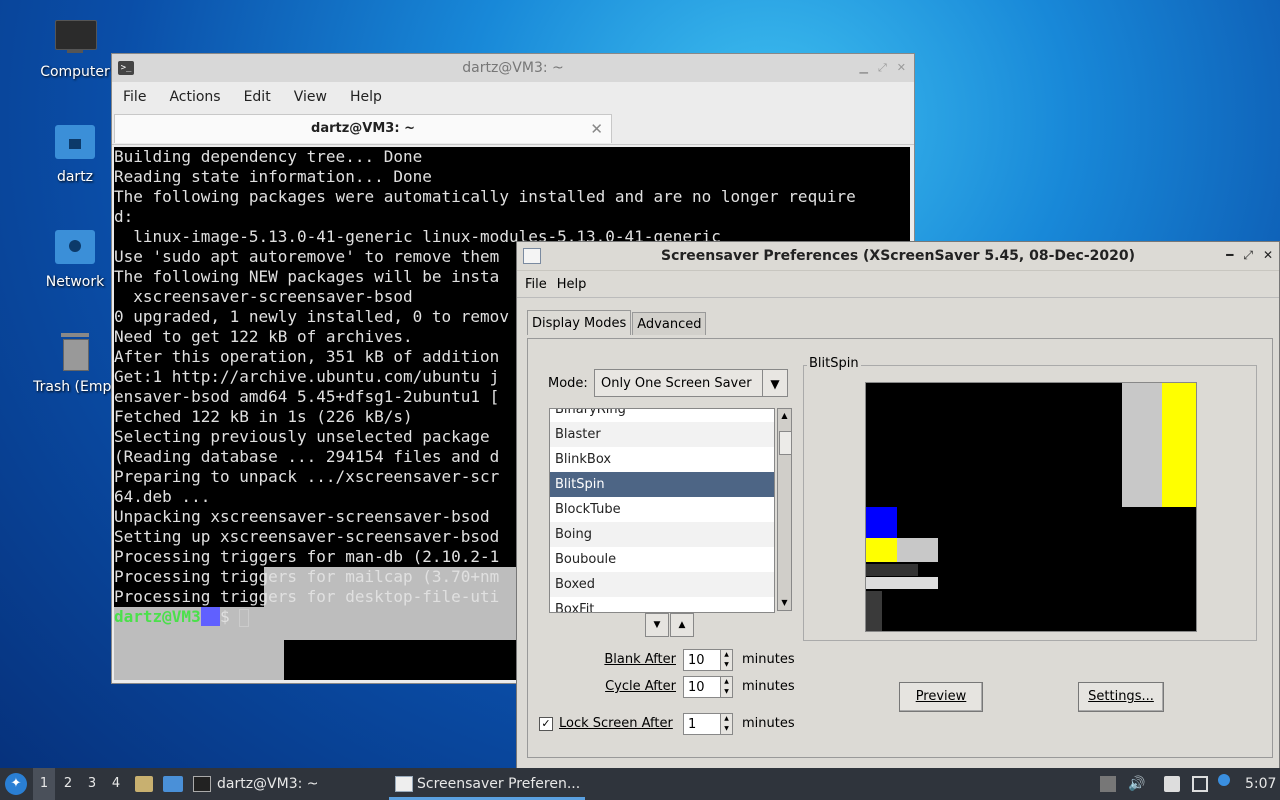 The image size is (1280, 800). I want to click on show-desktop-icon, so click(173, 784).